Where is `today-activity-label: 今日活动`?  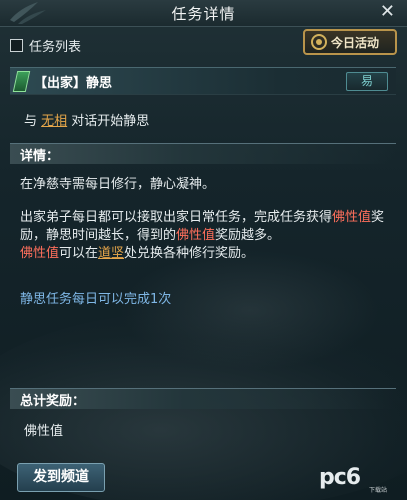
today-activity-label: 今日活动 is located at coordinates (355, 42).